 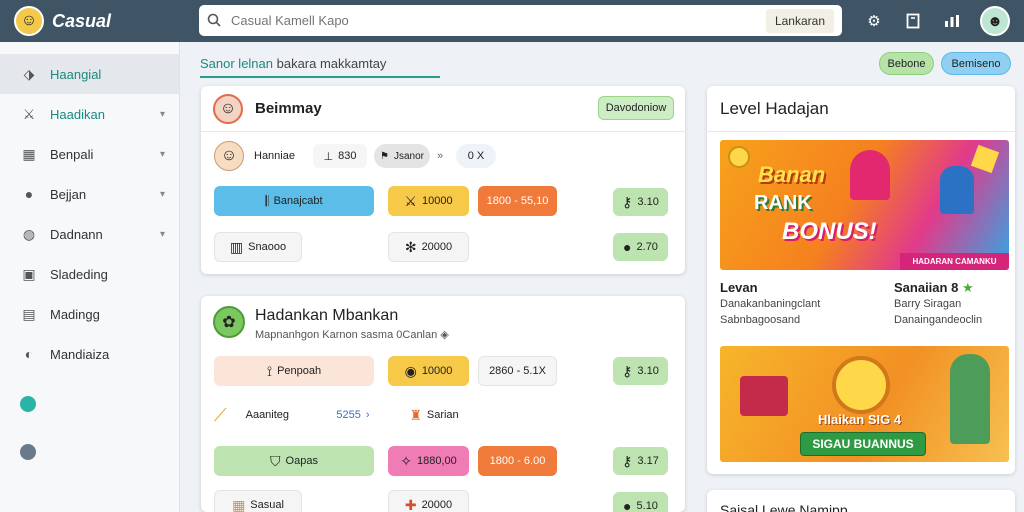 I want to click on card-avatar: ☺, so click(x=228, y=109).